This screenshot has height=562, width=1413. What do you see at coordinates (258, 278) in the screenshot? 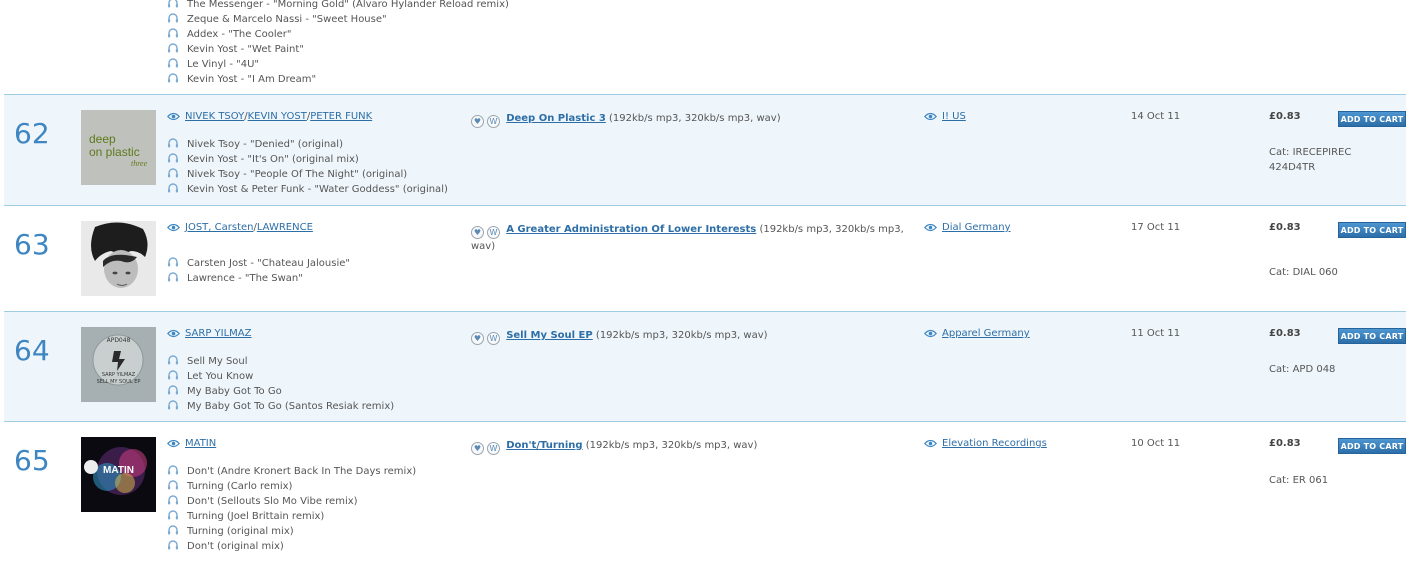
I see `track-item: Lawrence - "The Swan"` at bounding box center [258, 278].